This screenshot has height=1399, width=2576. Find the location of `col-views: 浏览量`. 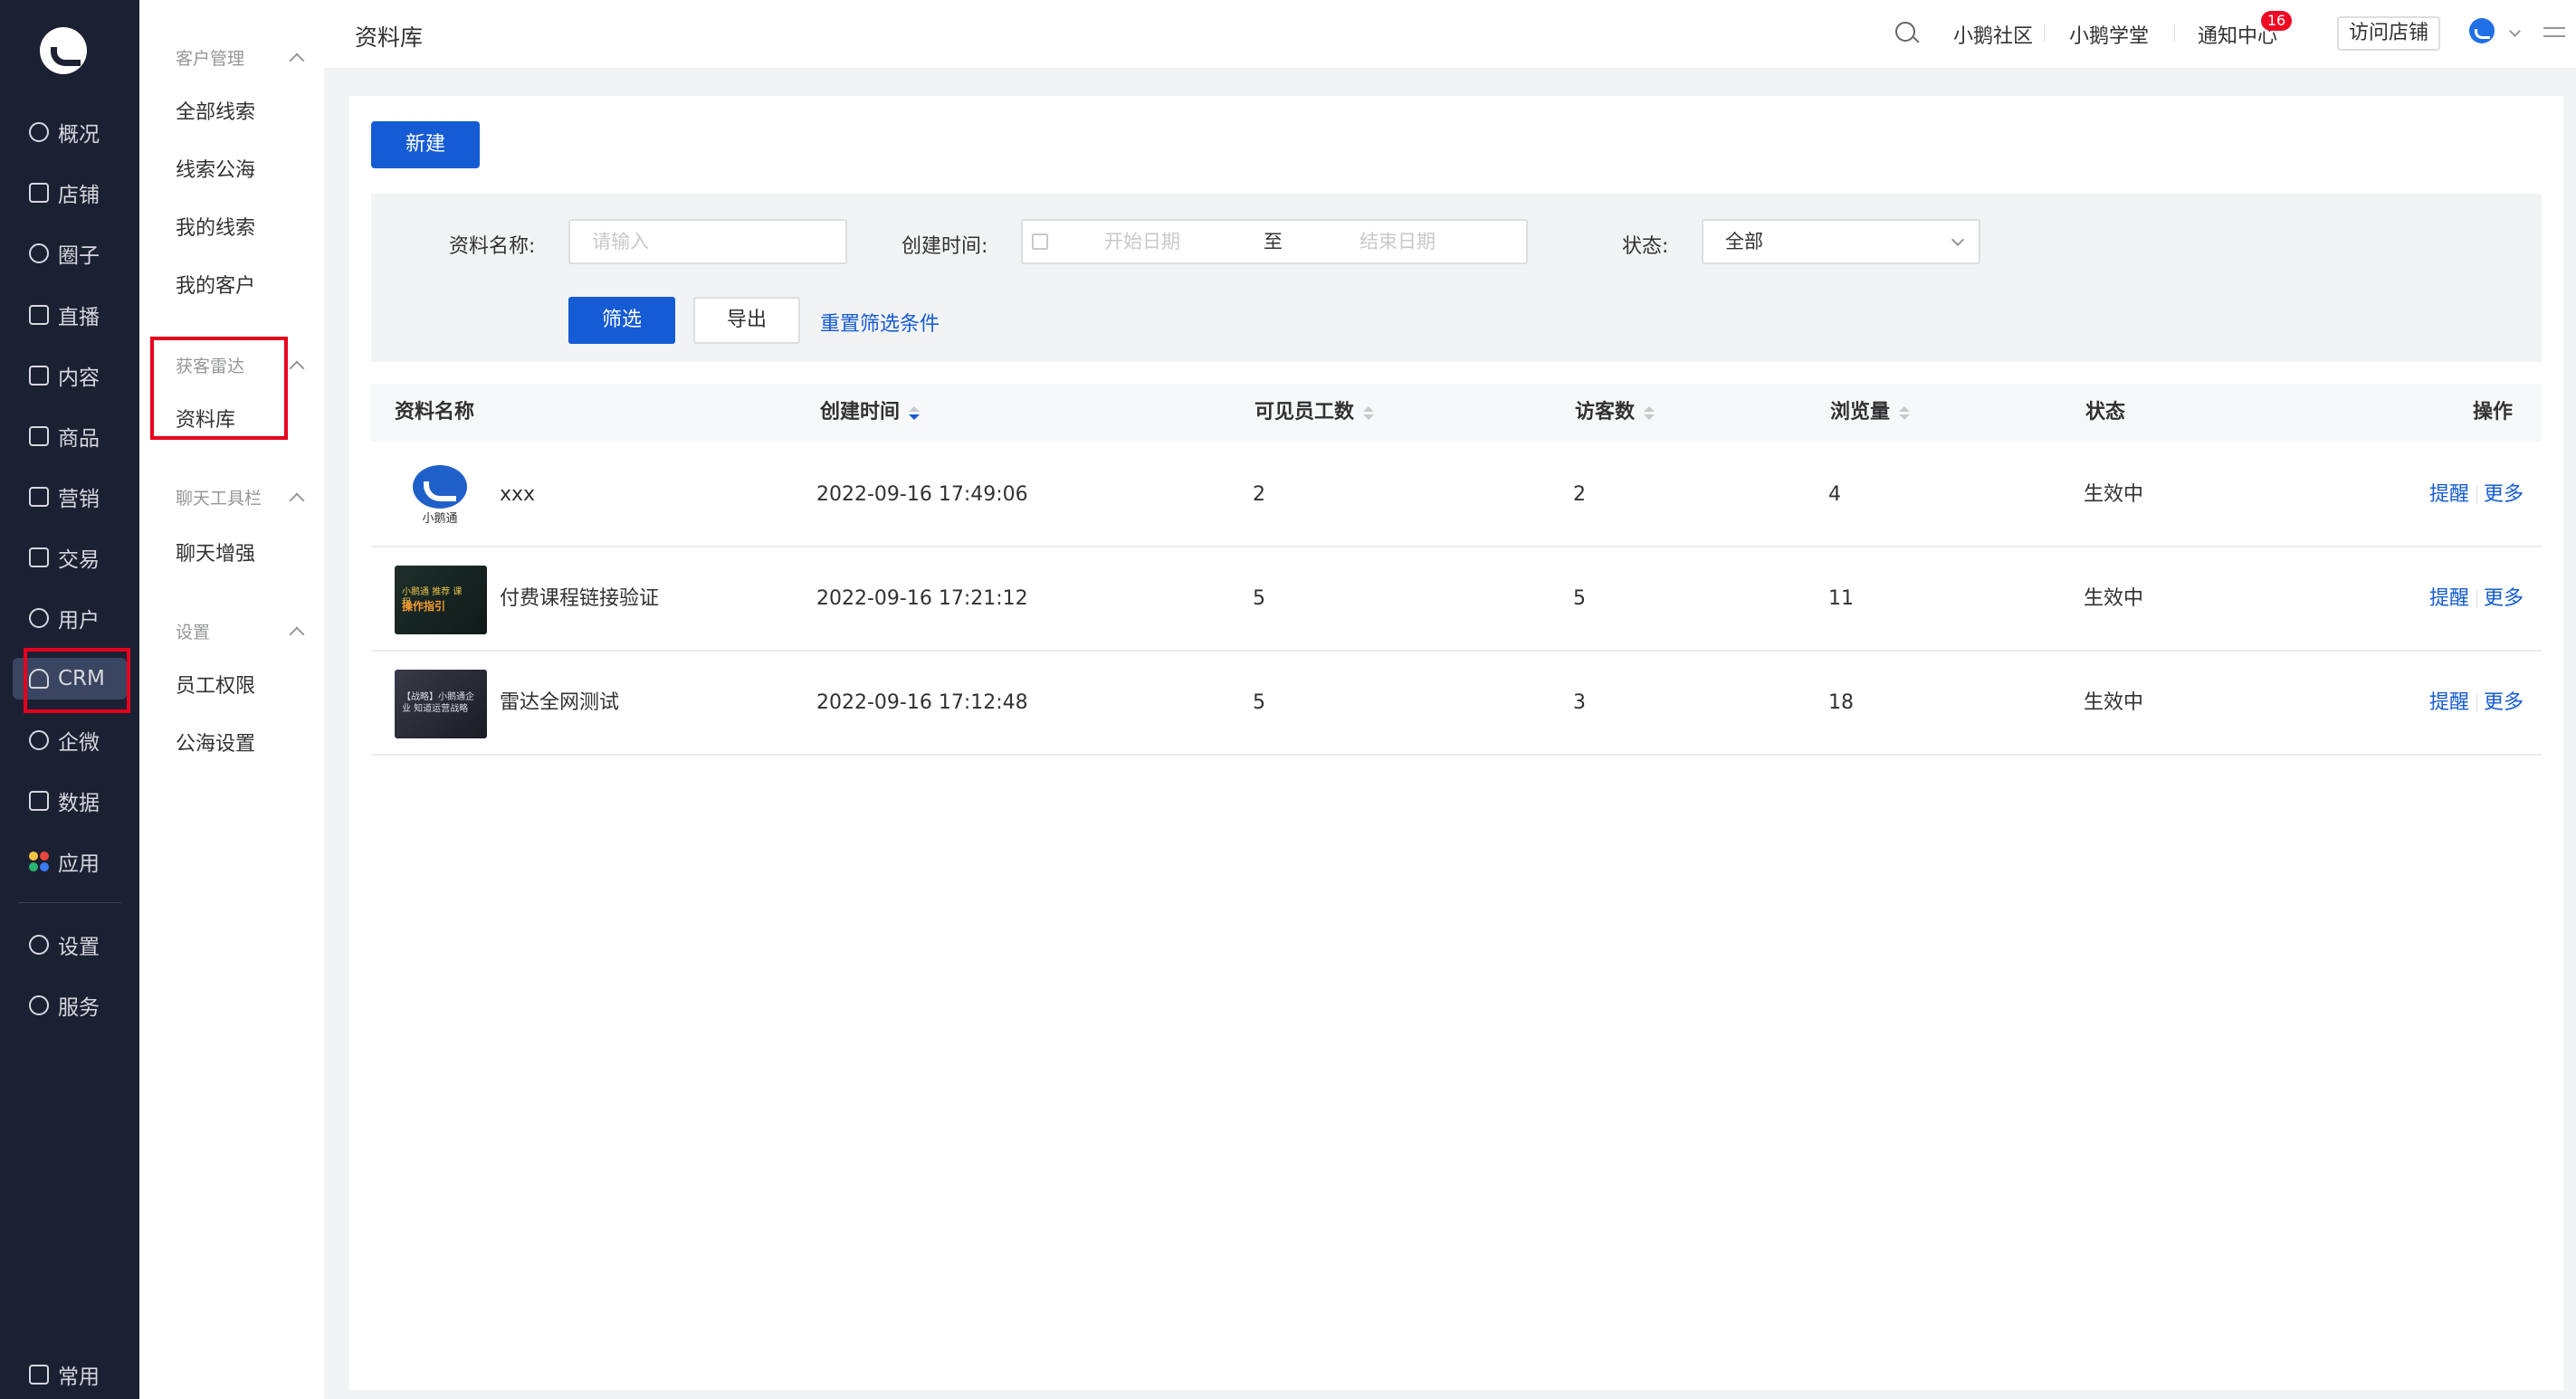

col-views: 浏览量 is located at coordinates (1870, 413).